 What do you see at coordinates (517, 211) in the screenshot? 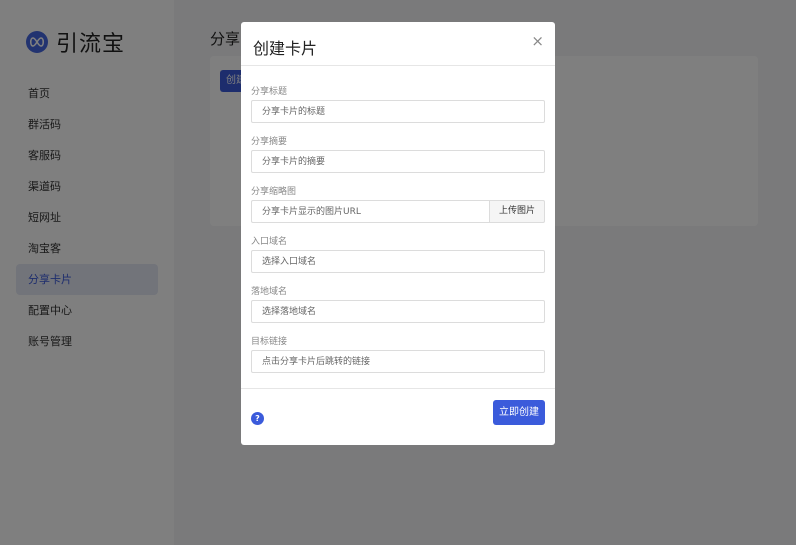
I see `upload-image-button: 上传图片` at bounding box center [517, 211].